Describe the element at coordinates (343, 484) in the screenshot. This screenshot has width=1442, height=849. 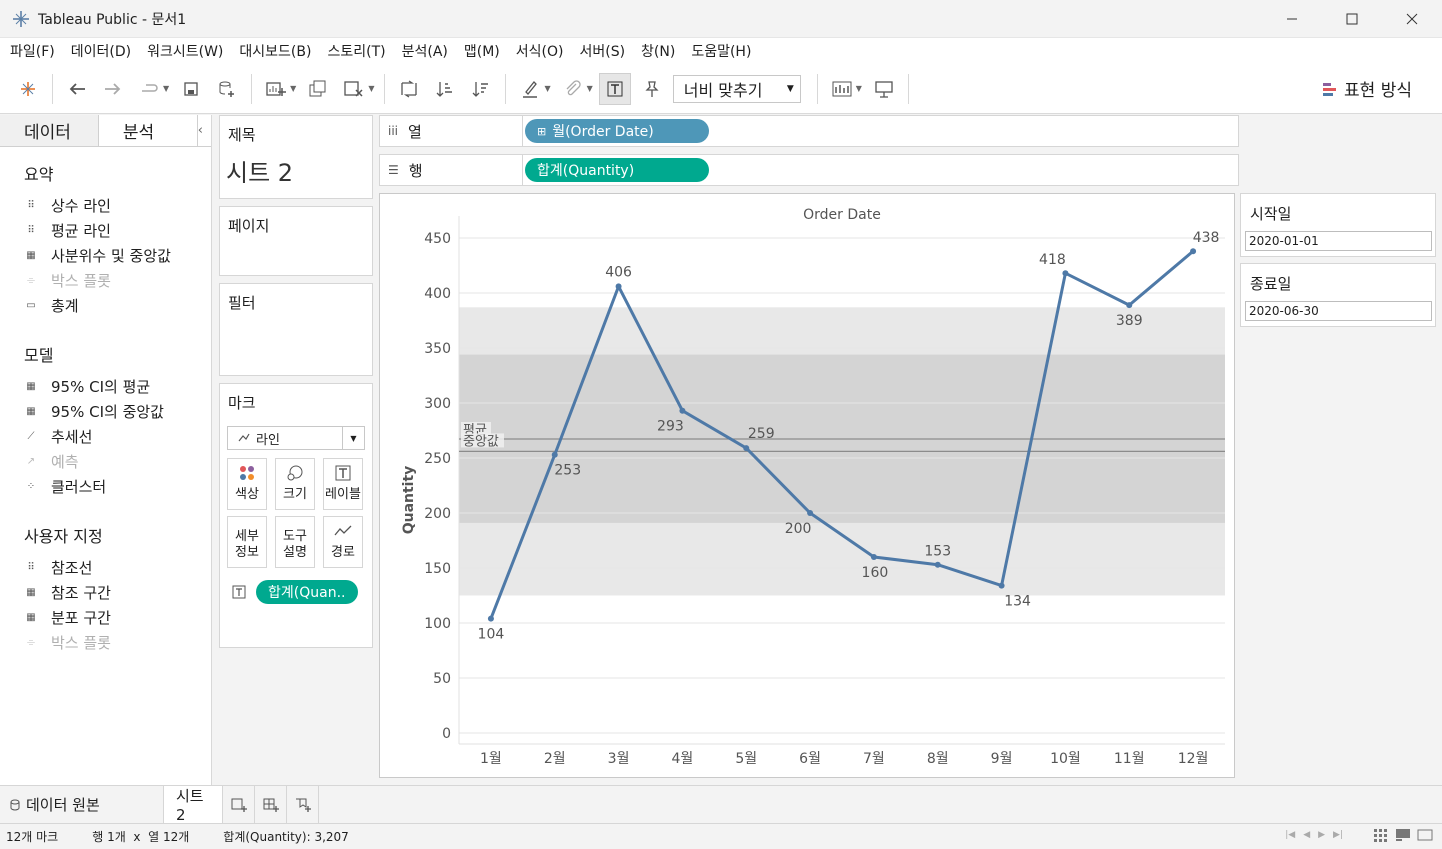
I see `label-button: 레이블` at that location.